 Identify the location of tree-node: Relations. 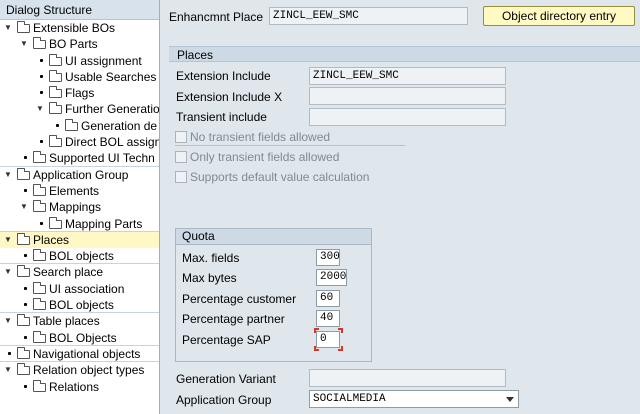
(79, 387).